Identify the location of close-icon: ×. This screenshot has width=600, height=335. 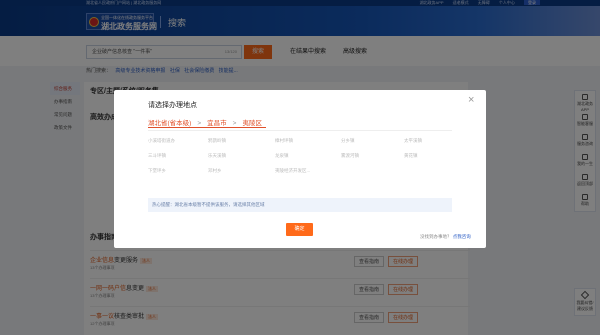
(471, 100).